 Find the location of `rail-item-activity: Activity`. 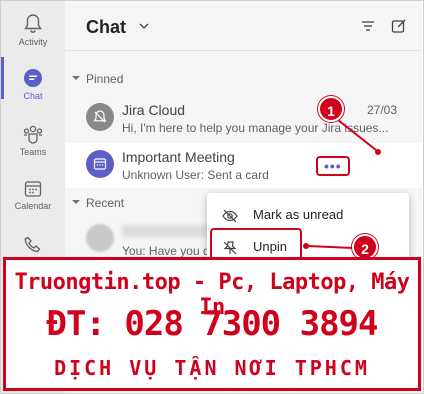

rail-item-activity: Activity is located at coordinates (33, 32).